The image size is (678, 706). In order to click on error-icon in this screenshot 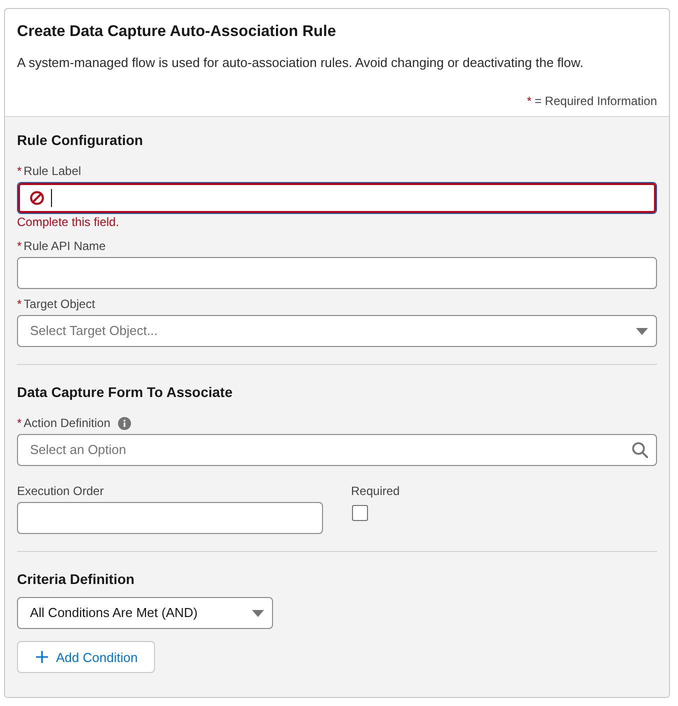, I will do `click(37, 198)`.